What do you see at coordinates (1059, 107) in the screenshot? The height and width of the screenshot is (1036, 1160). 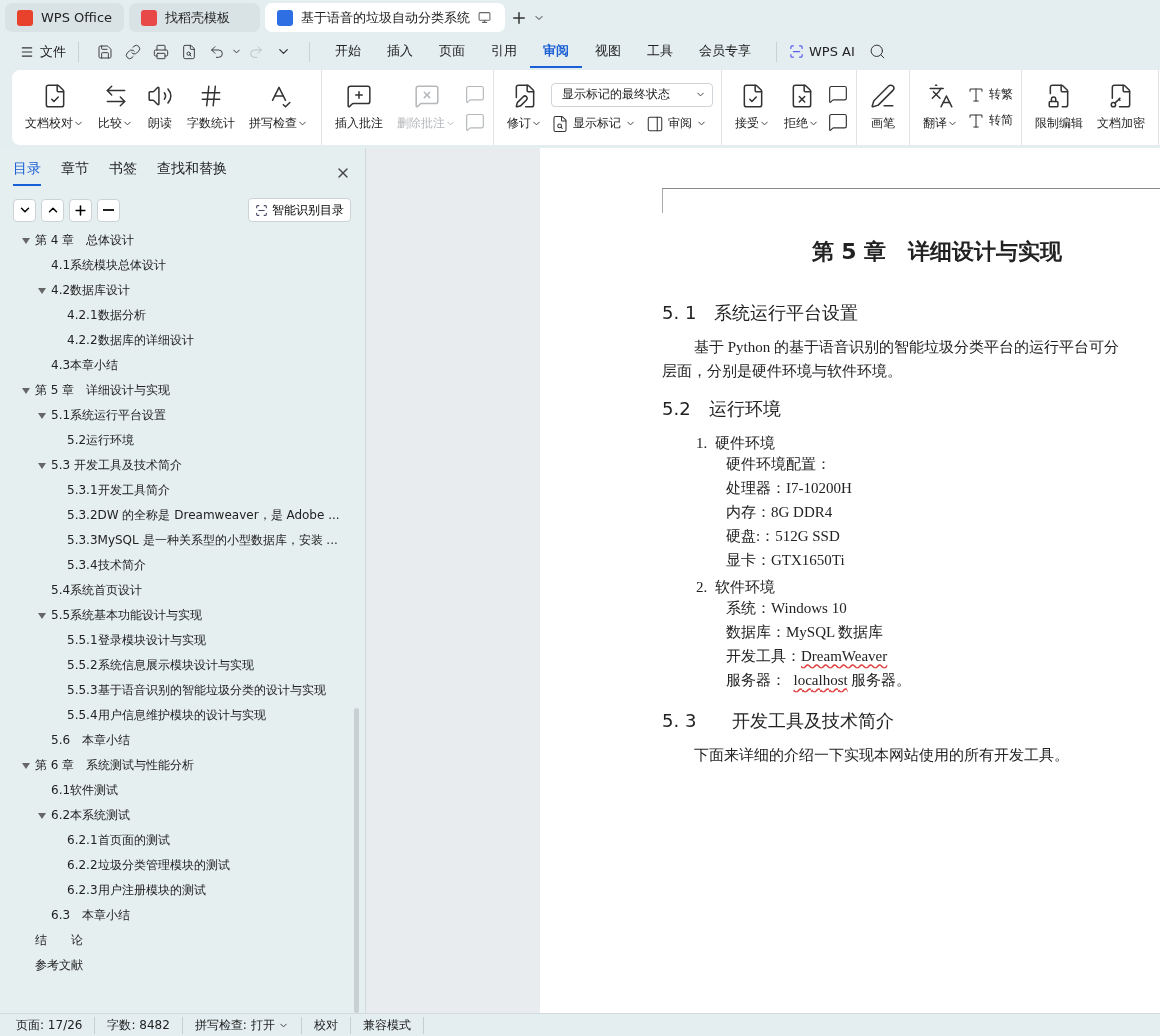 I see `ribbon-button: 限制编辑` at bounding box center [1059, 107].